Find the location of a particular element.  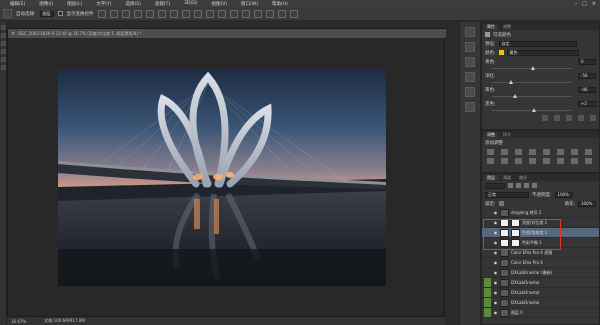

close-icon: × is located at coordinates (594, 4).